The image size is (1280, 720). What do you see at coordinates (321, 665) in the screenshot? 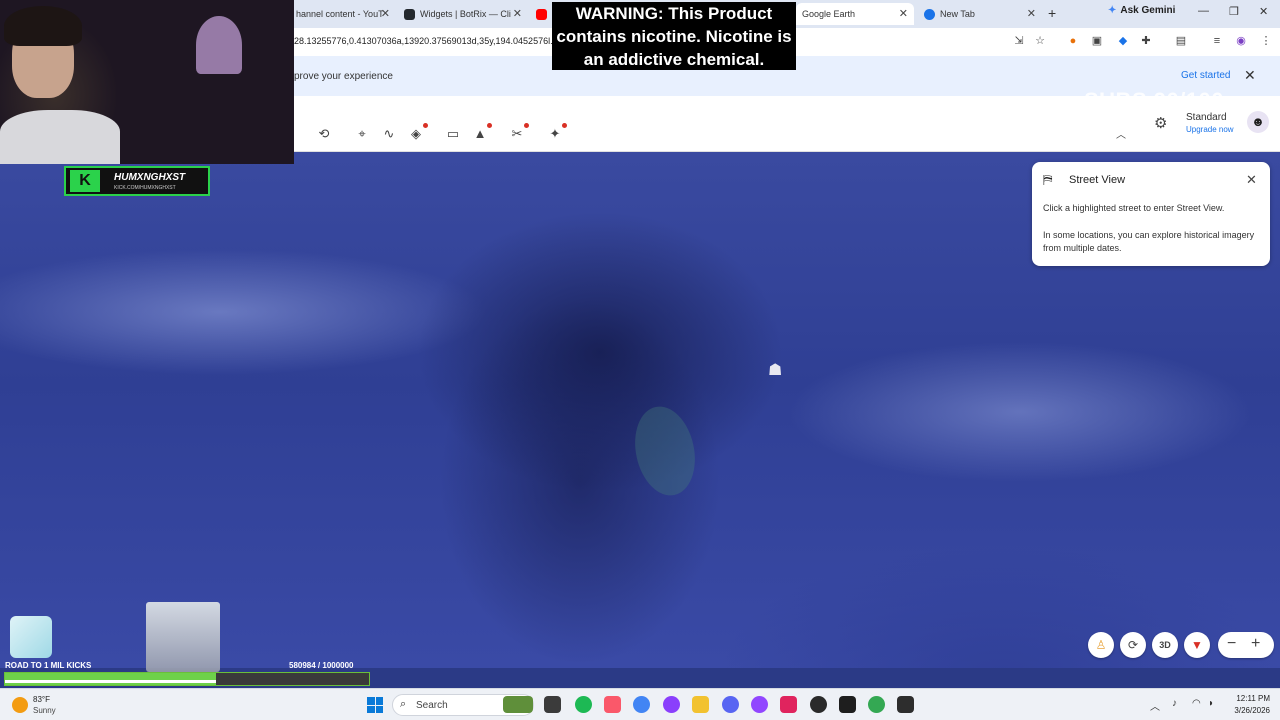
I see `kicks-goal-count: 580984 / 1000000` at bounding box center [321, 665].